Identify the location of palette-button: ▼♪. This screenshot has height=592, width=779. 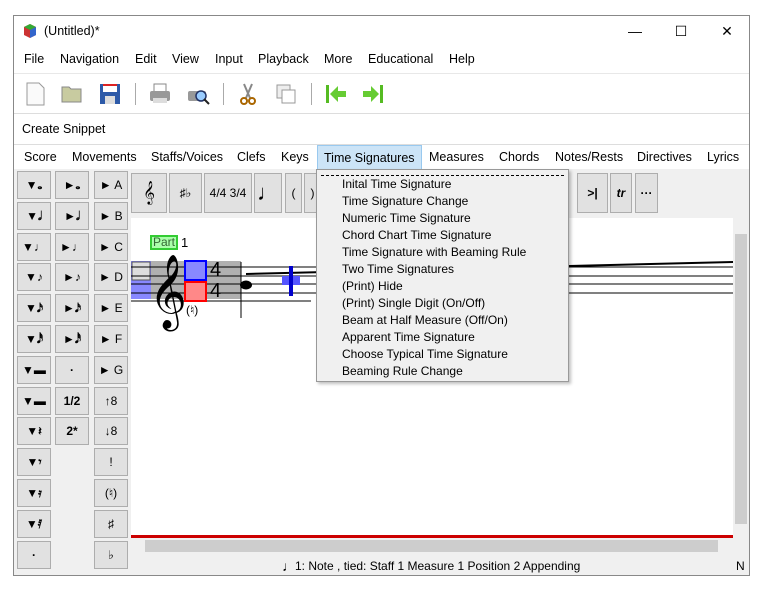
(34, 277).